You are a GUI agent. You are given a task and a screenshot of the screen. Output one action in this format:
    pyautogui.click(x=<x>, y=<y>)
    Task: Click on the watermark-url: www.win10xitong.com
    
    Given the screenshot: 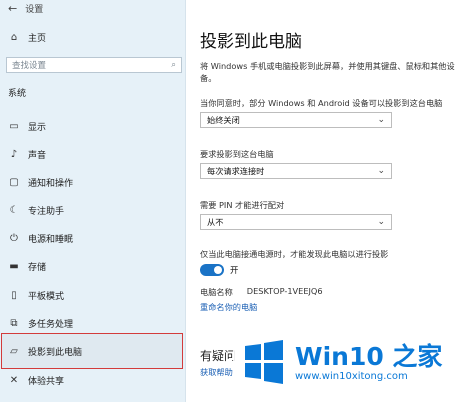 What is the action you would take?
    pyautogui.click(x=351, y=376)
    